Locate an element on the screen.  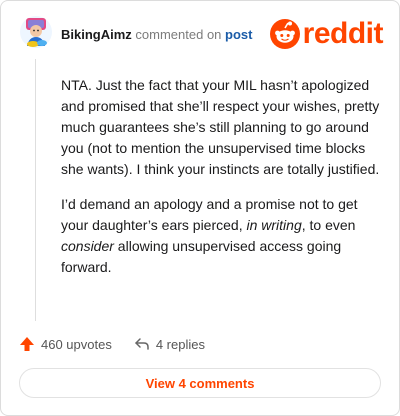
user-avatar is located at coordinates (36, 32).